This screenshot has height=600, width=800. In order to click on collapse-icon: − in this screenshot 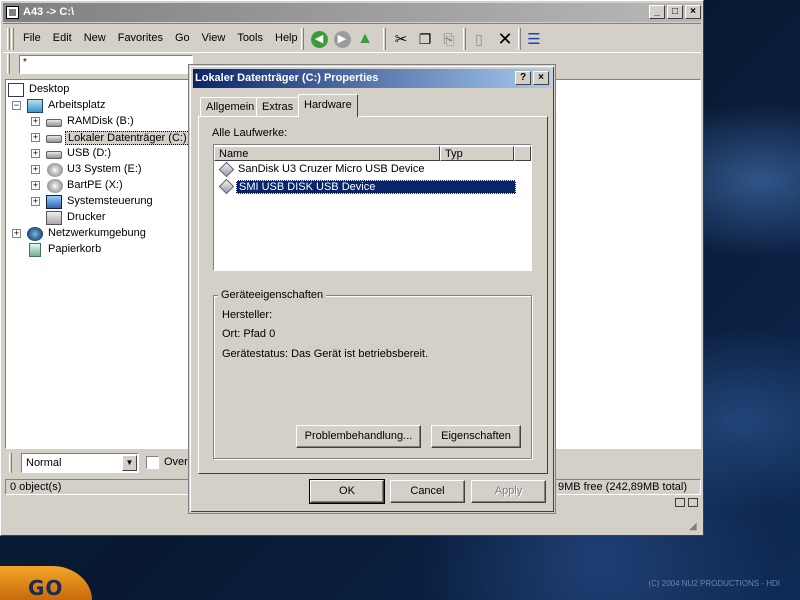, I will do `click(16, 105)`.